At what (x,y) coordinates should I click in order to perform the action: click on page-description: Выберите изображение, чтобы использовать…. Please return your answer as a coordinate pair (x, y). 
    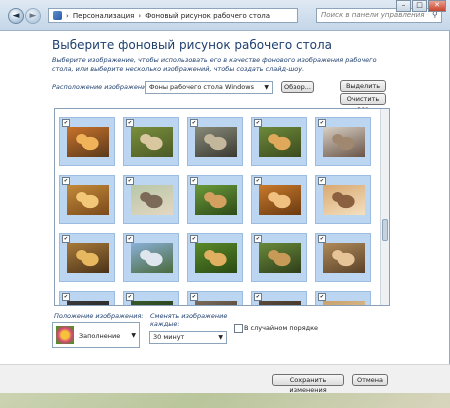
    Looking at the image, I should click on (214, 64).